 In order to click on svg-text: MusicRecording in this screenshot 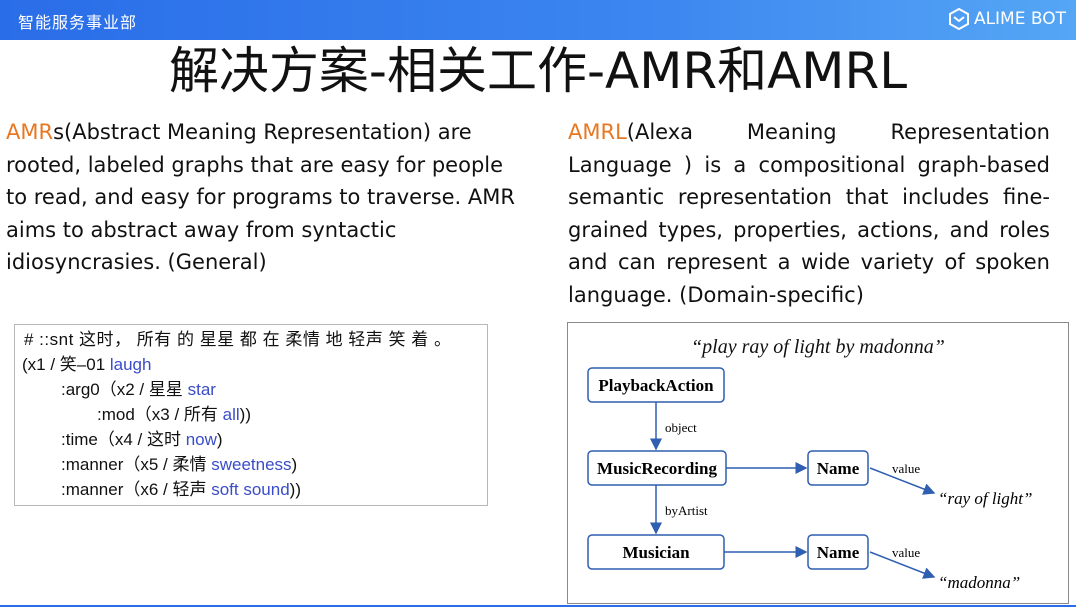, I will do `click(657, 468)`.